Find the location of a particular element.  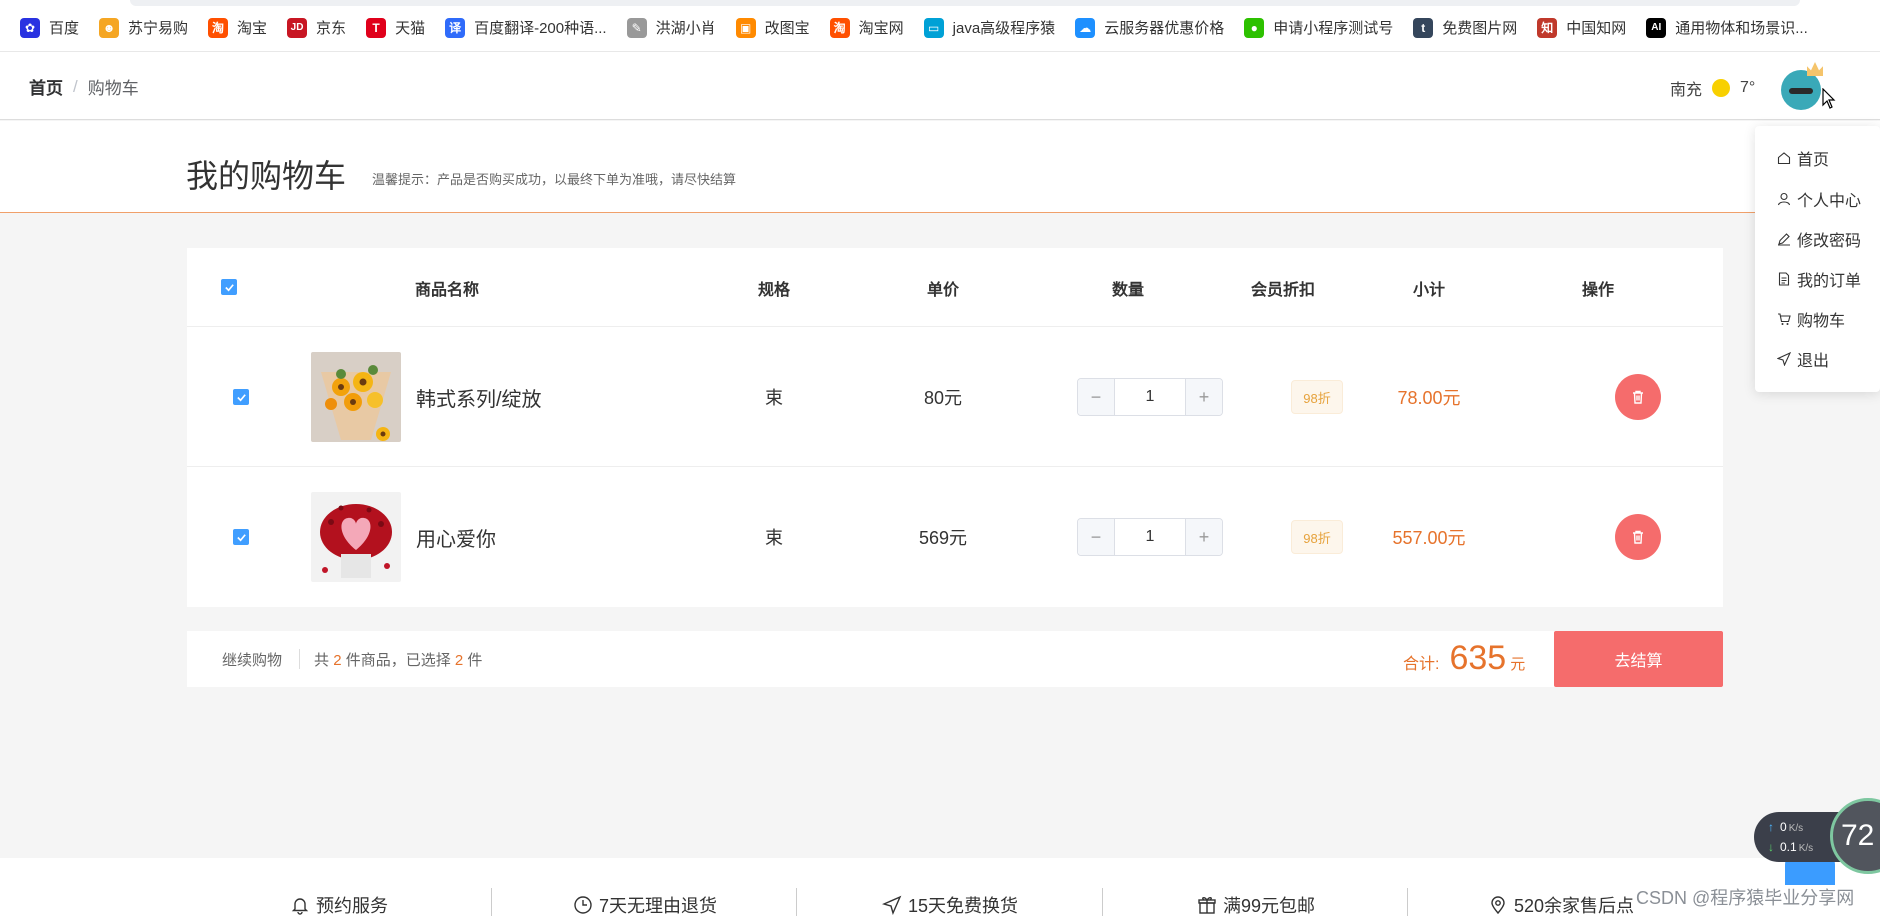

product-name: 用心爱你 is located at coordinates (456, 537).